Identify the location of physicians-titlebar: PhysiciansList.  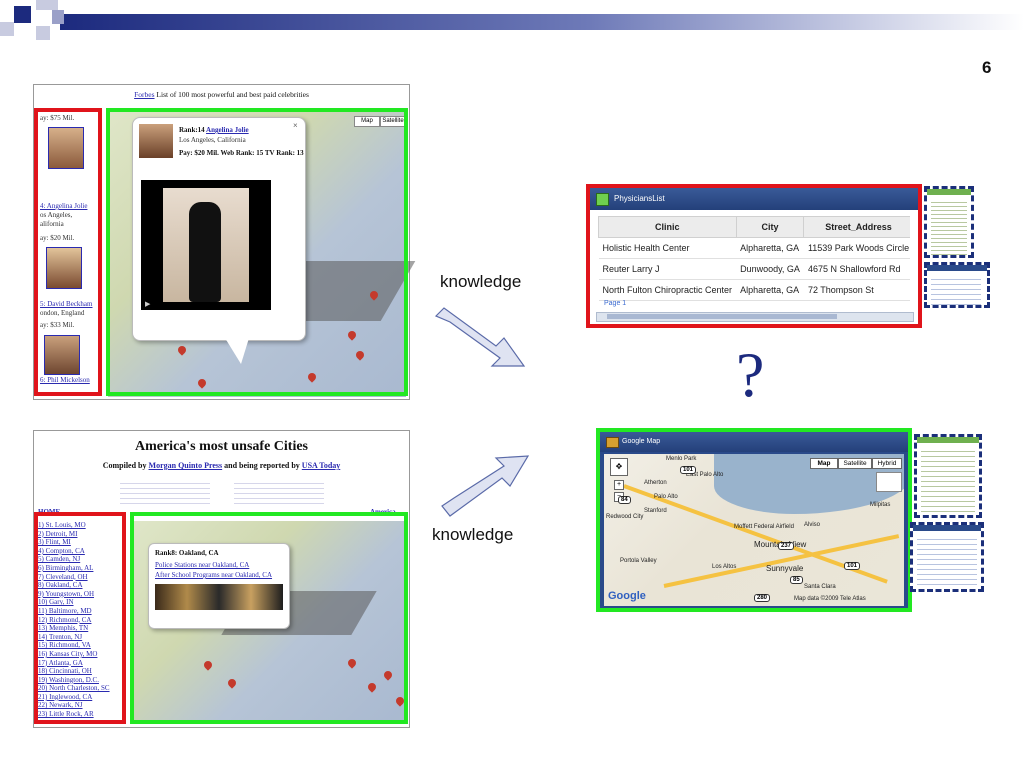
(754, 199).